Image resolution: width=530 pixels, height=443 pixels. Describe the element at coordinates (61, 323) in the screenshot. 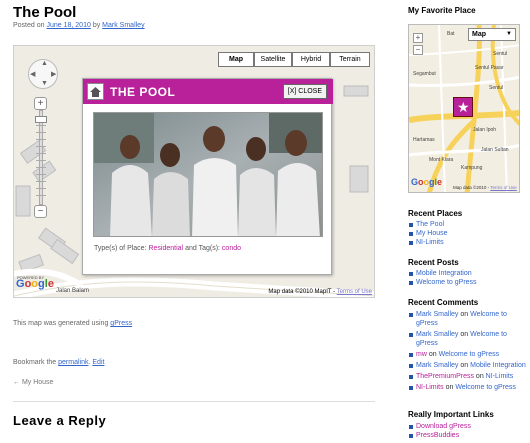

I see `generated-label: This map was generated using` at that location.